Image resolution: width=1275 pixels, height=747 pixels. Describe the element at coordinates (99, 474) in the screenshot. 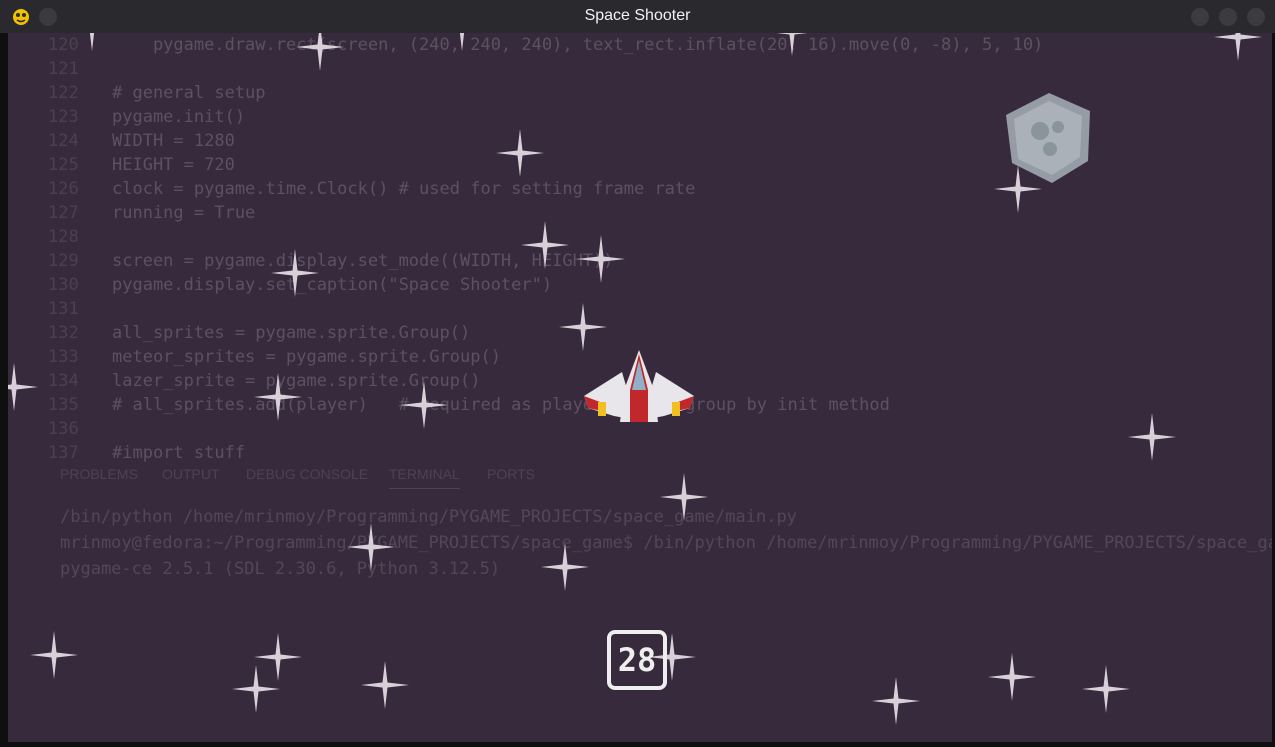

I see `tab-problems: PROBLEMS` at that location.